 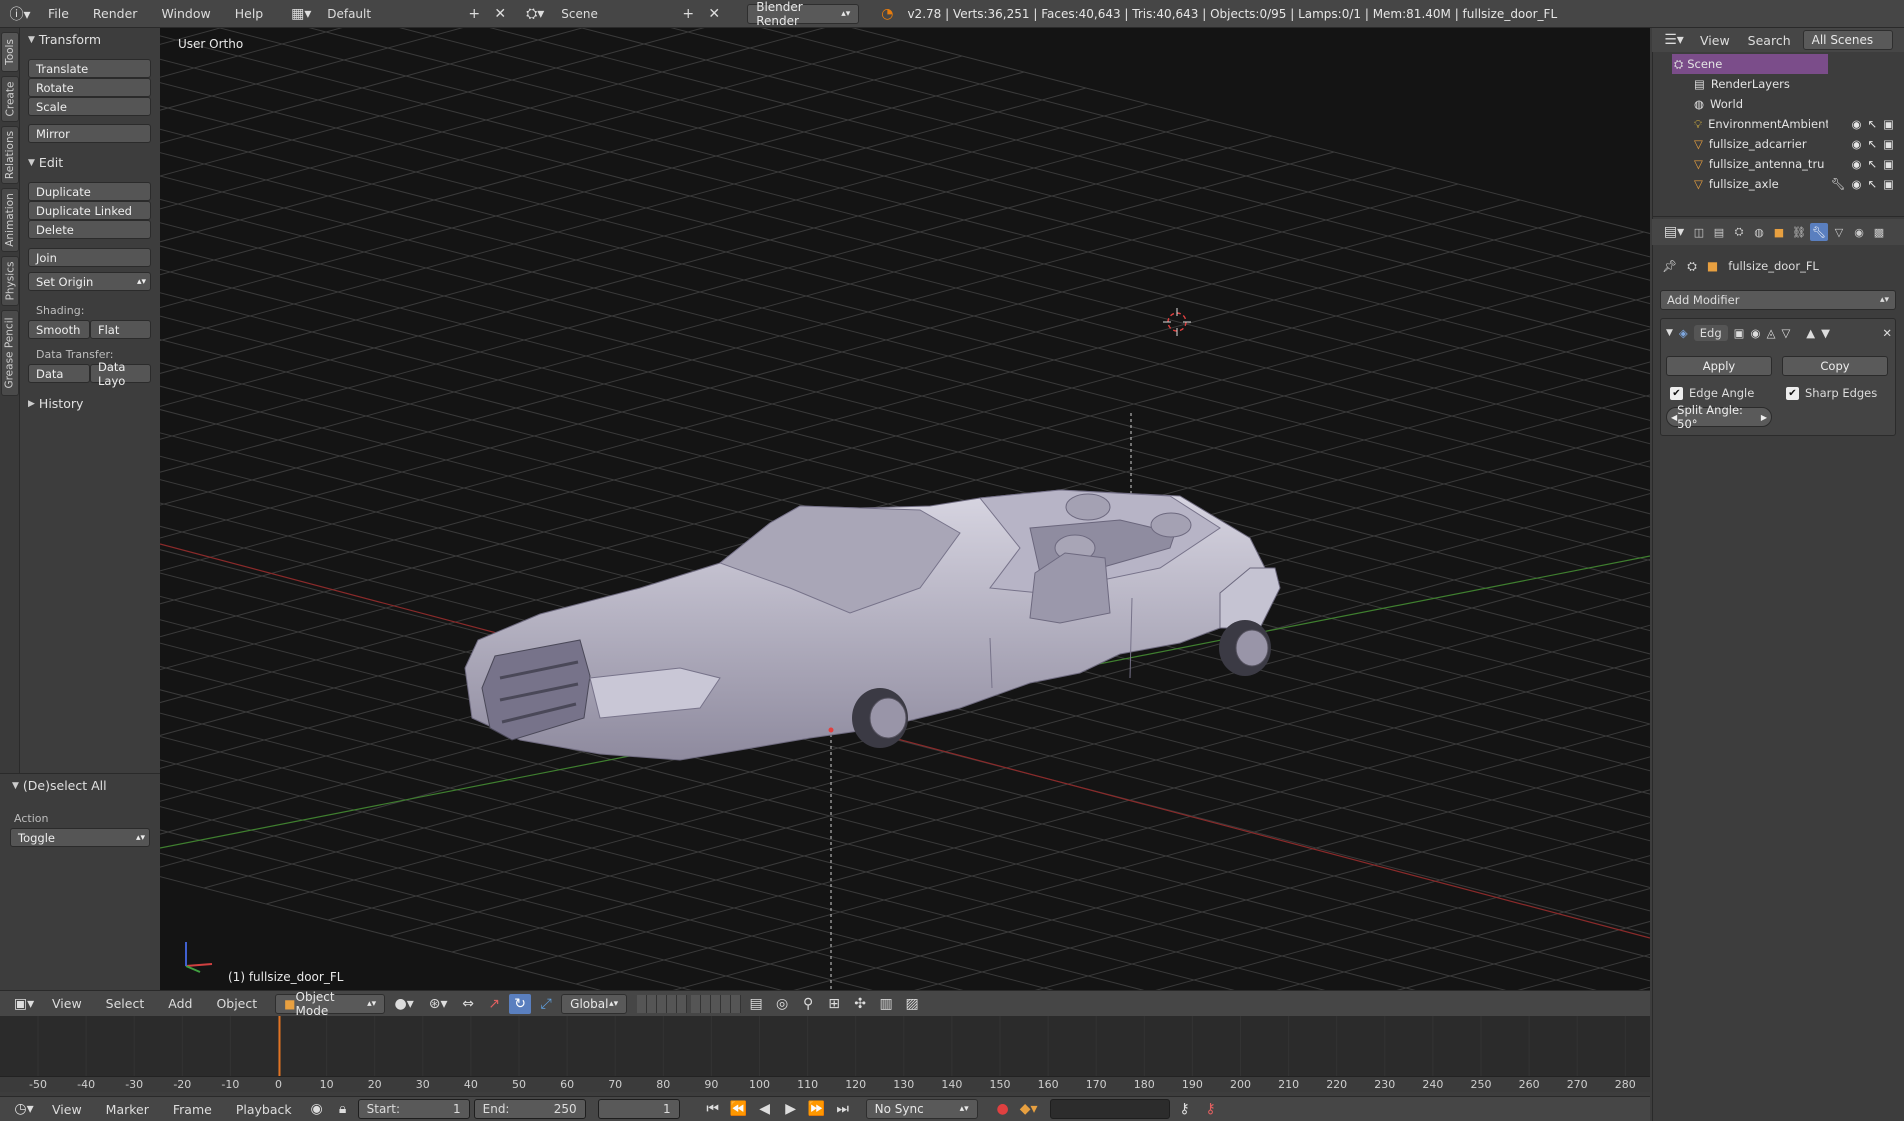 What do you see at coordinates (1773, 184) in the screenshot?
I see `outliner-item-axle: ▽ fullsize_axle 🔧︎ ◉ ↖ ▣` at bounding box center [1773, 184].